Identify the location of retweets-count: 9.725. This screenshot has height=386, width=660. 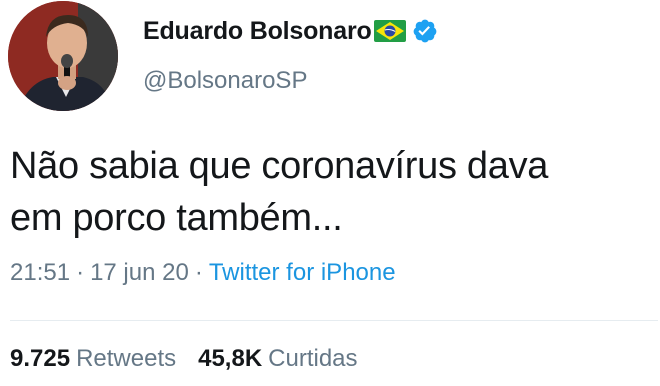
(40, 358).